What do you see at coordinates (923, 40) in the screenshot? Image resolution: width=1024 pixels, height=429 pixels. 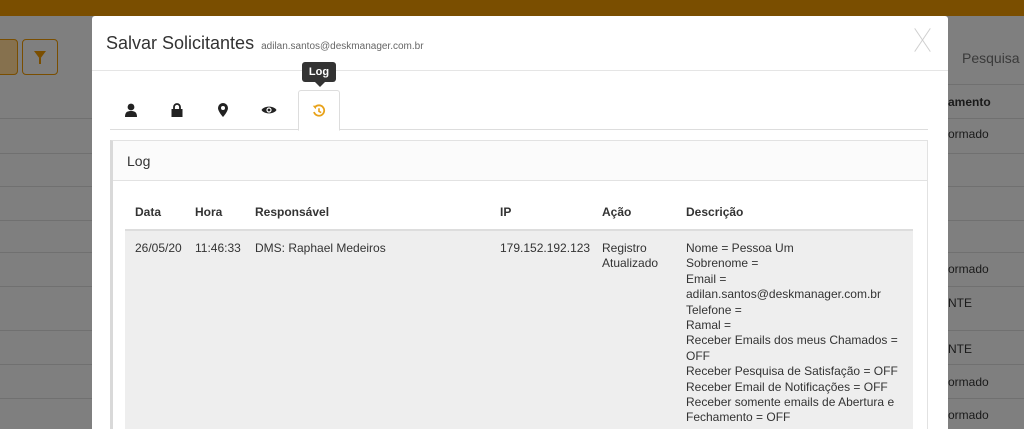 I see `close-button` at bounding box center [923, 40].